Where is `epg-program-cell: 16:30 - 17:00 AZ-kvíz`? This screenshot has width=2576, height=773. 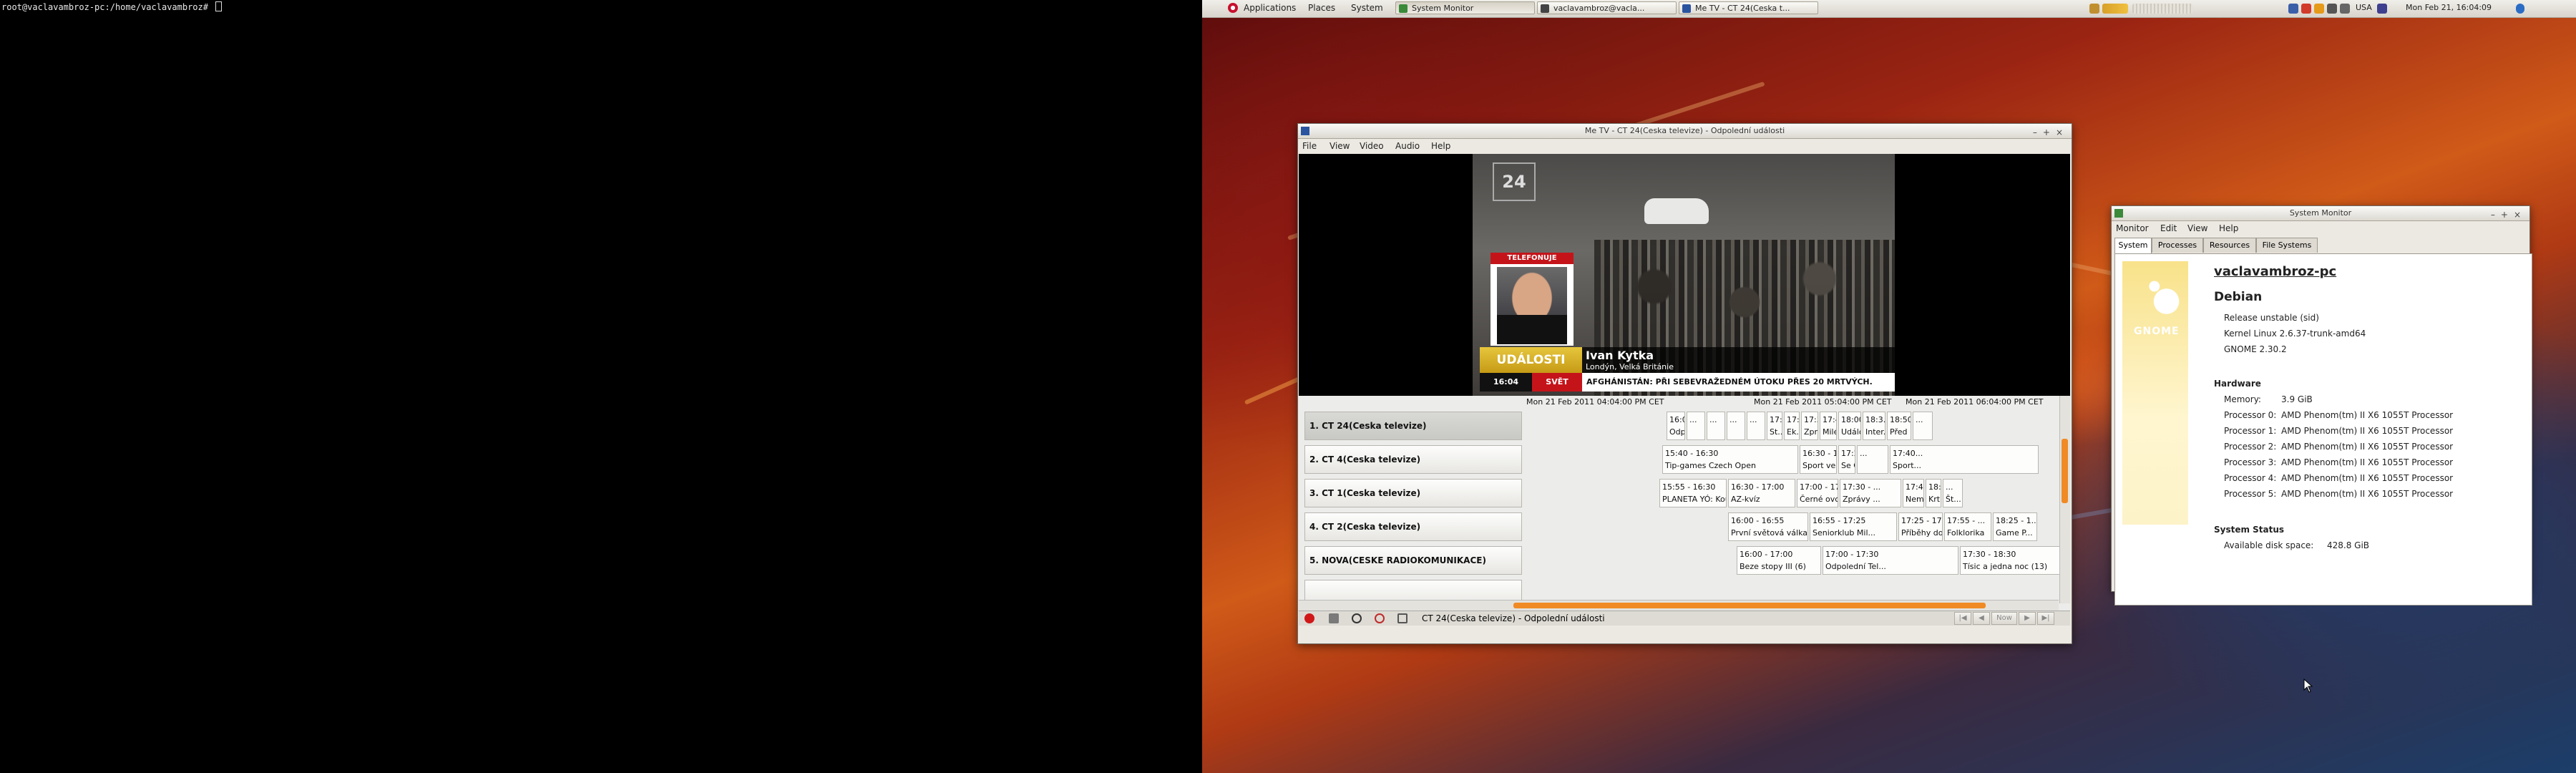
epg-program-cell: 16:30 - 17:00 AZ-kvíz is located at coordinates (1761, 493).